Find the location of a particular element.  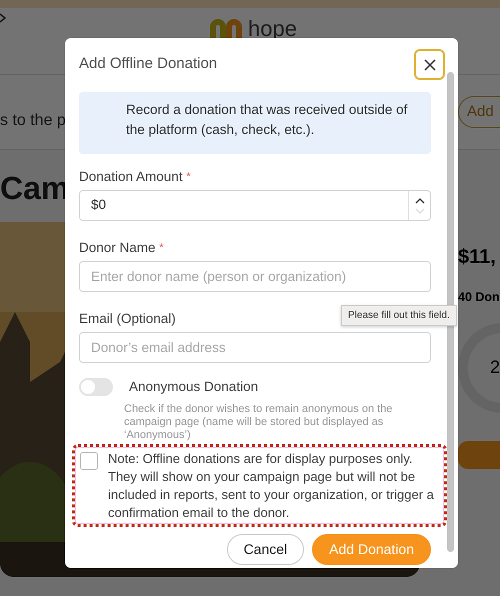

chevron-icon is located at coordinates (4, 18).